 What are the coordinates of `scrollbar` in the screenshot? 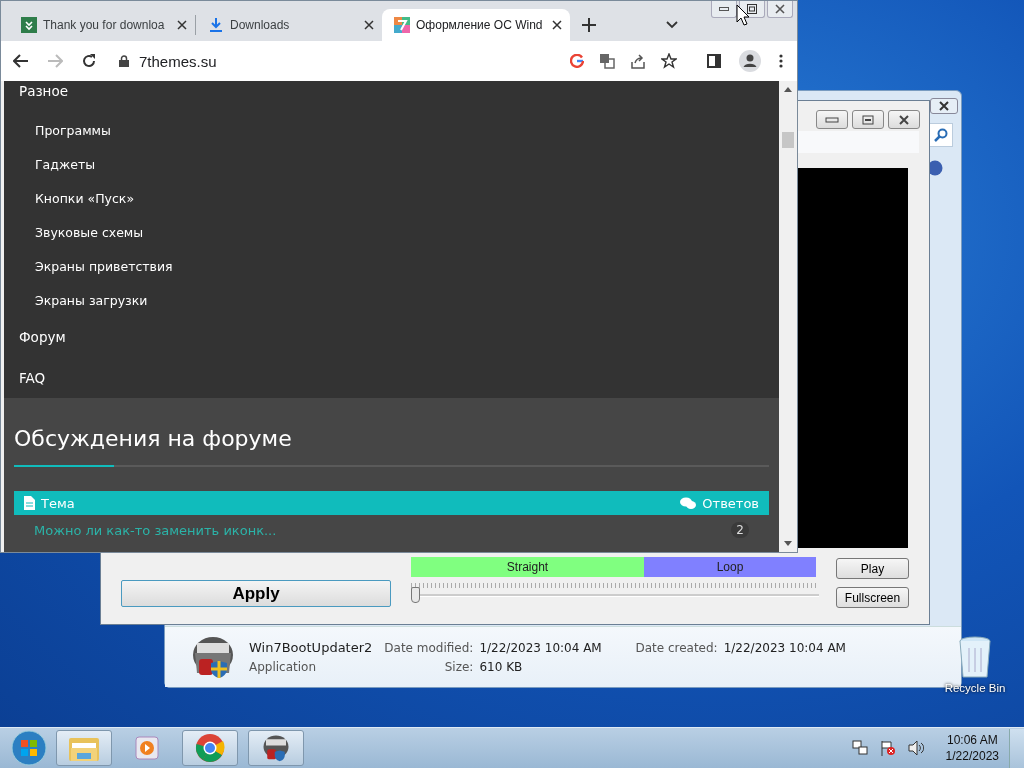 It's located at (788, 316).